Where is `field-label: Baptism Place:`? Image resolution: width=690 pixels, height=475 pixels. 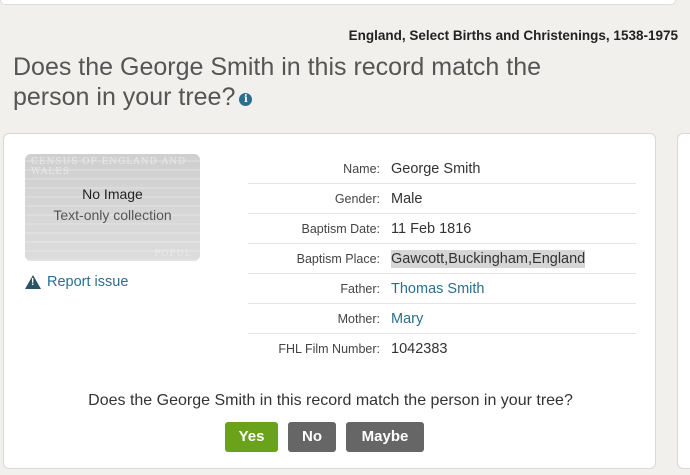
field-label: Baptism Place: is located at coordinates (338, 258).